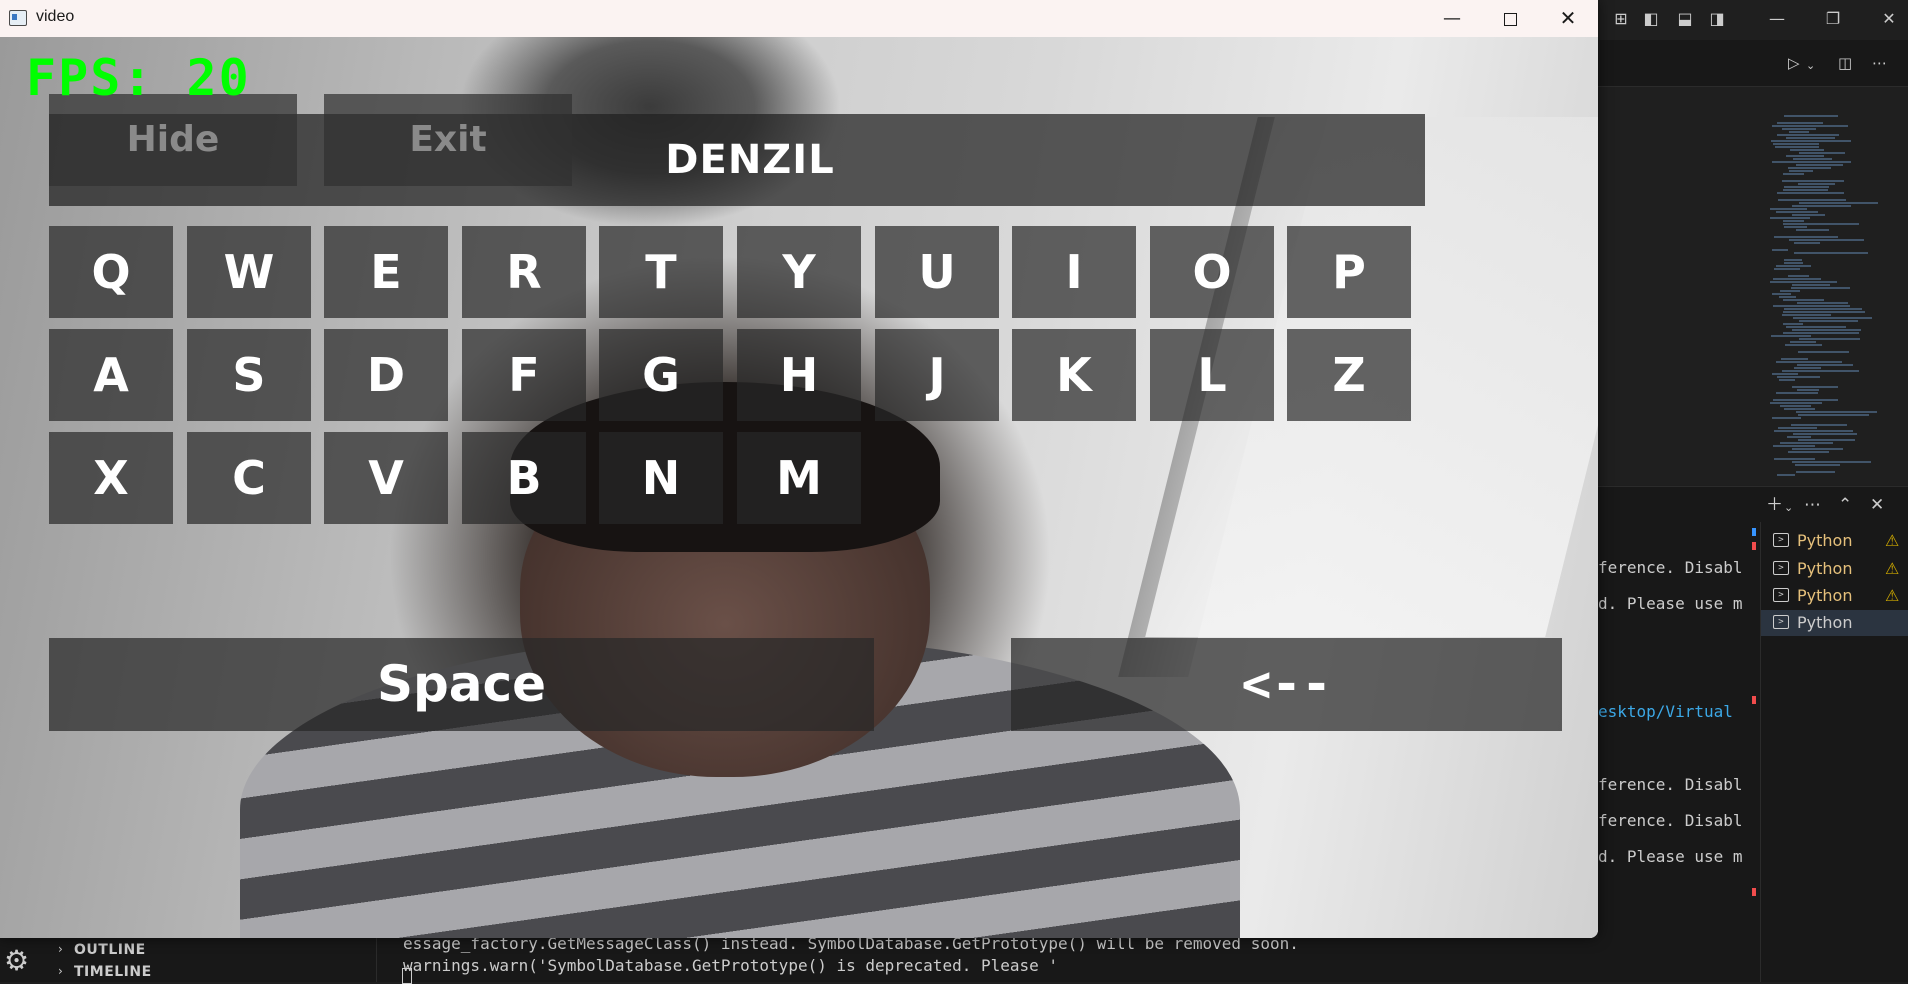 This screenshot has width=1908, height=984. What do you see at coordinates (1074, 375) in the screenshot?
I see `key-k: K` at bounding box center [1074, 375].